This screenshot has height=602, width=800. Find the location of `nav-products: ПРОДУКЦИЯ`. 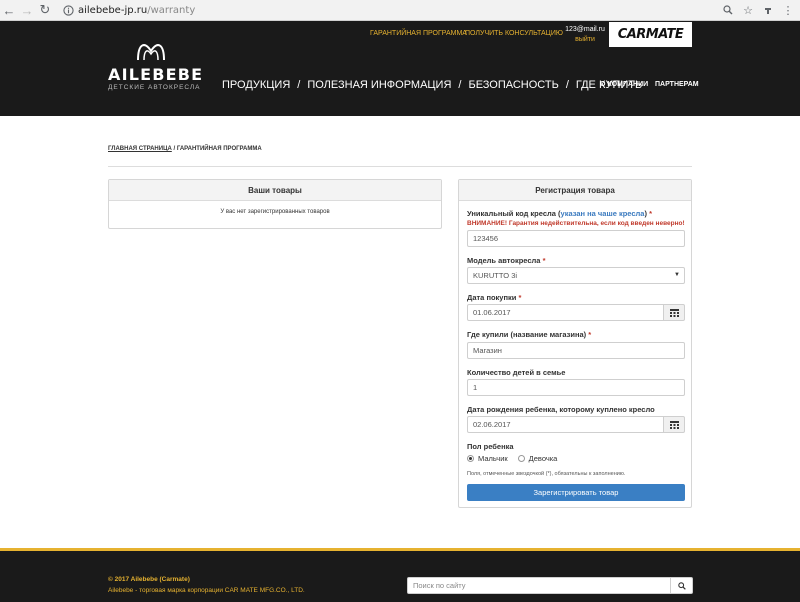

nav-products: ПРОДУКЦИЯ is located at coordinates (256, 85).